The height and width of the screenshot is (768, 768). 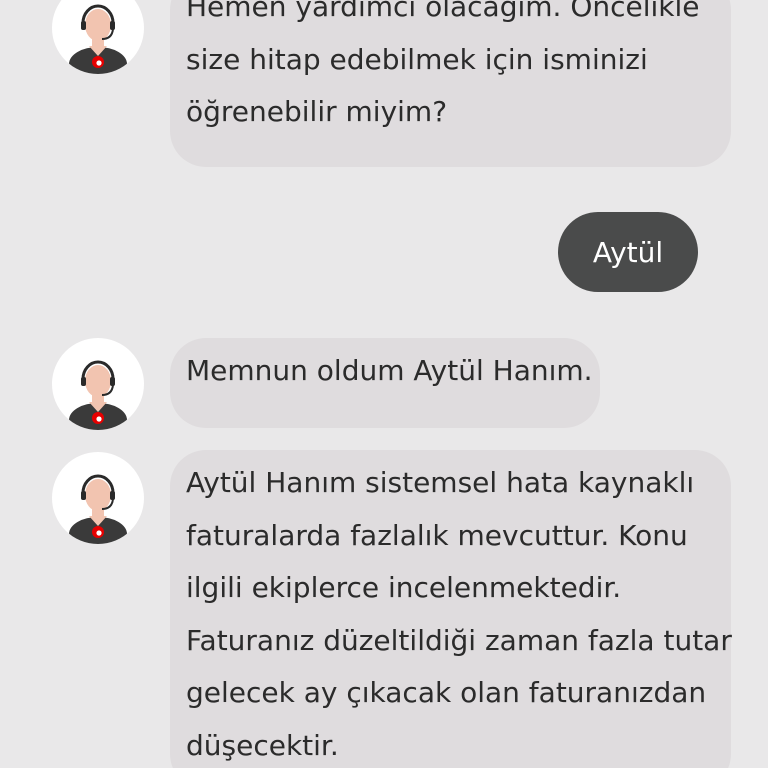 I want to click on message-line: Memnun oldum Aytül Hanım., so click(x=389, y=370).